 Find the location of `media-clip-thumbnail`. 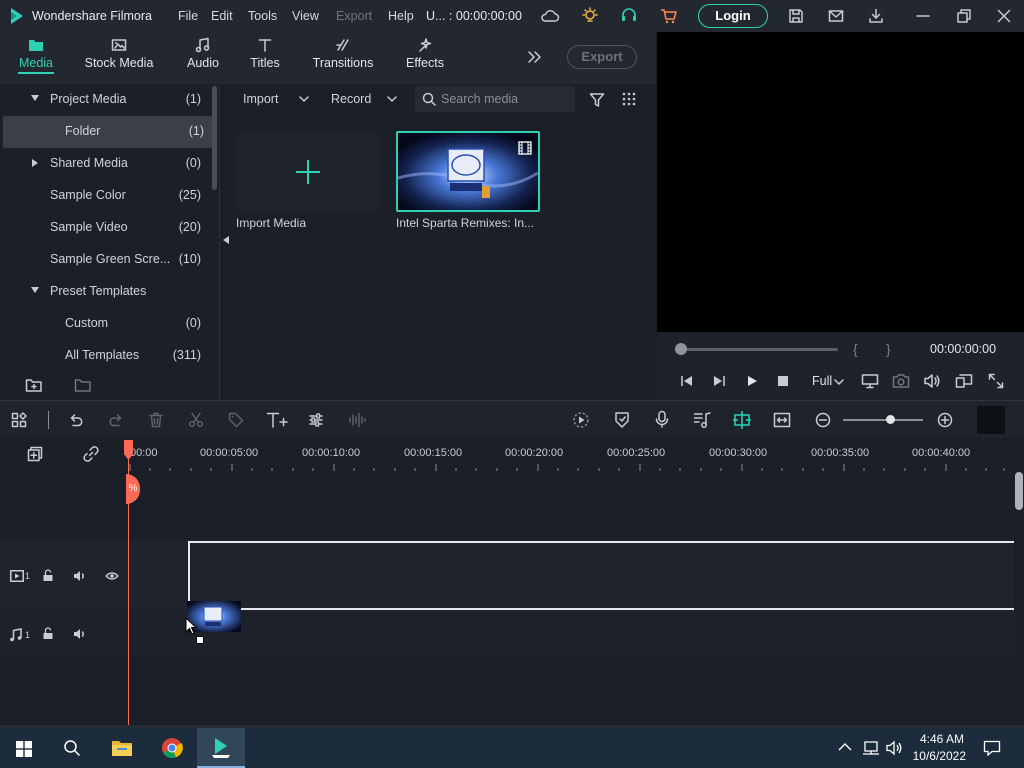

media-clip-thumbnail is located at coordinates (468, 171).